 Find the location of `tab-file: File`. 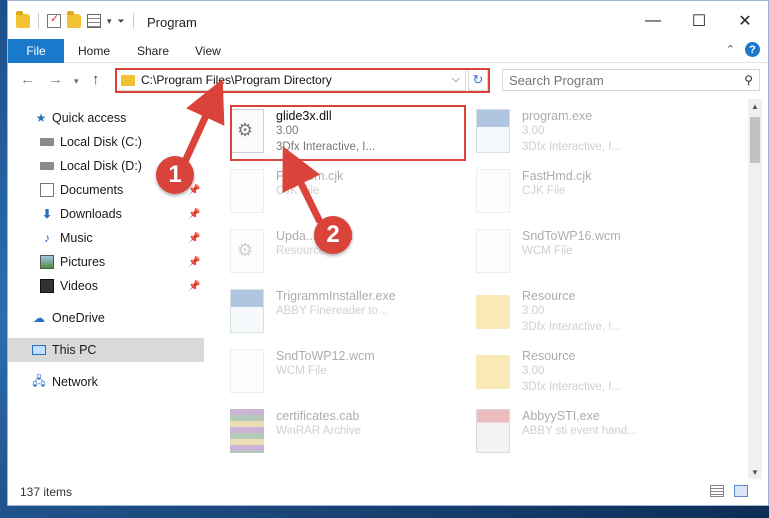

tab-file: File is located at coordinates (36, 51).